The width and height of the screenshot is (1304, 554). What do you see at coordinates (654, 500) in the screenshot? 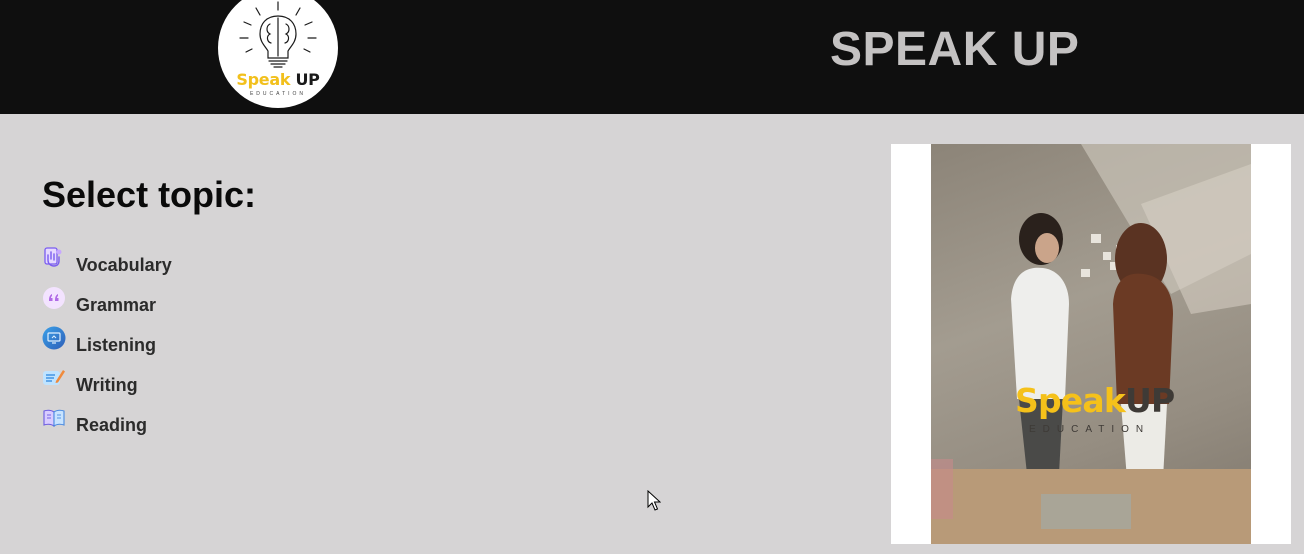
I see `mouse-pointer-icon` at bounding box center [654, 500].